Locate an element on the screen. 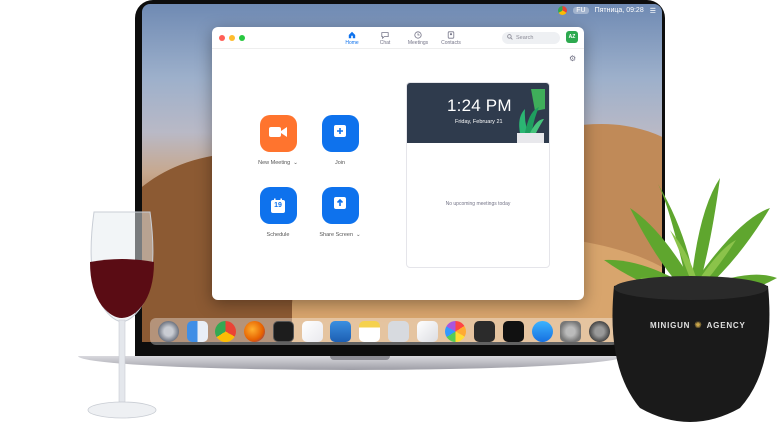  mac-menubar: FU Пятница, 09:28 ☰ is located at coordinates (607, 10).